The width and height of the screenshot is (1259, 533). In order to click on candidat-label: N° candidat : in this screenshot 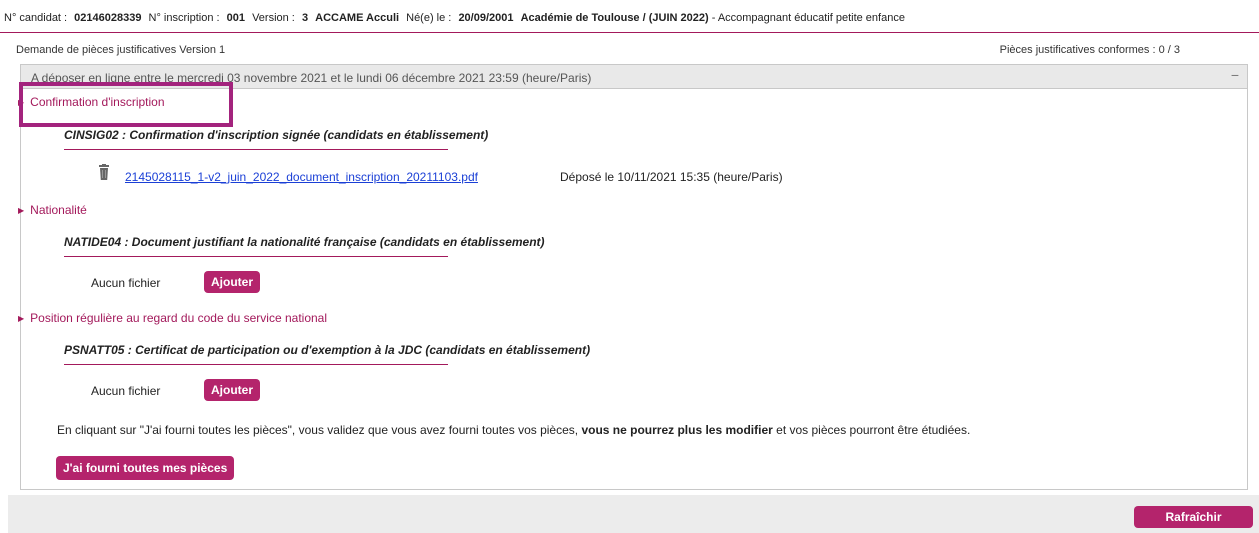, I will do `click(36, 18)`.